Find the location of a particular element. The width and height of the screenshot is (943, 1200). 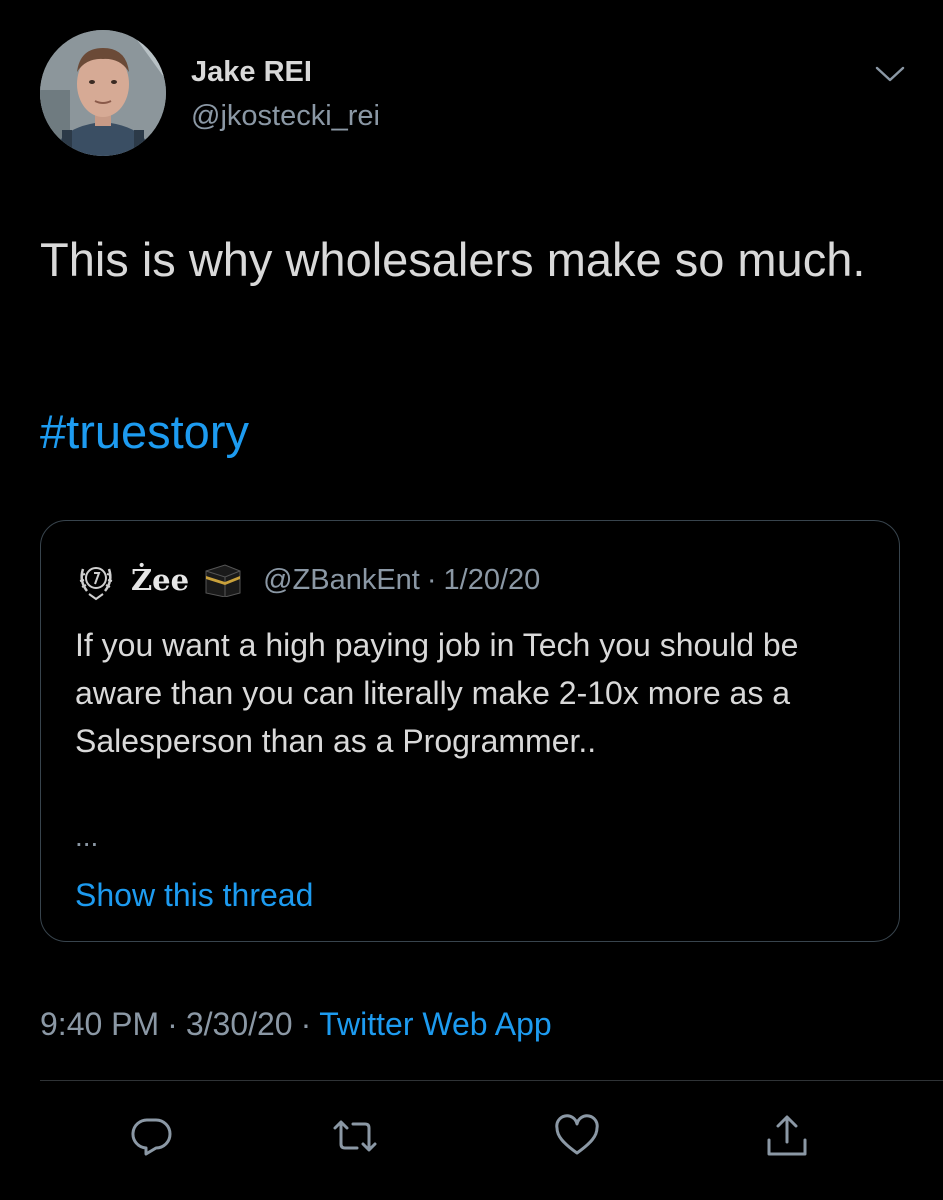

quoted-date: 1/20/20 is located at coordinates (492, 579).